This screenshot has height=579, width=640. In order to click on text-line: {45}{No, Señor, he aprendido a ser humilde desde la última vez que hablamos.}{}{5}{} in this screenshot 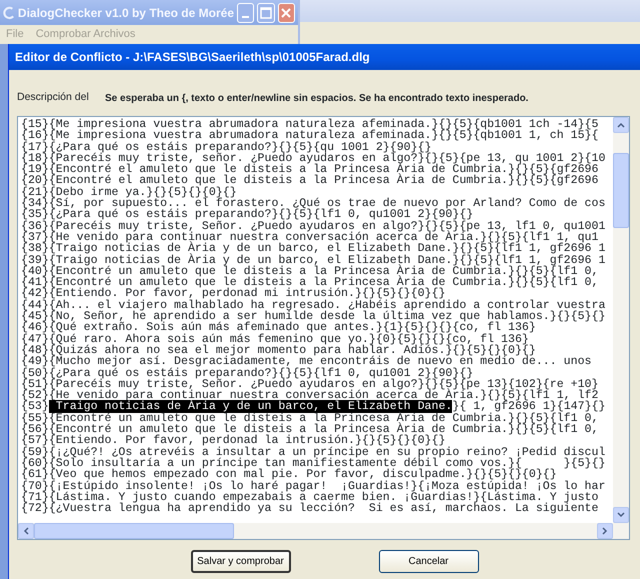, I will do `click(313, 316)`.